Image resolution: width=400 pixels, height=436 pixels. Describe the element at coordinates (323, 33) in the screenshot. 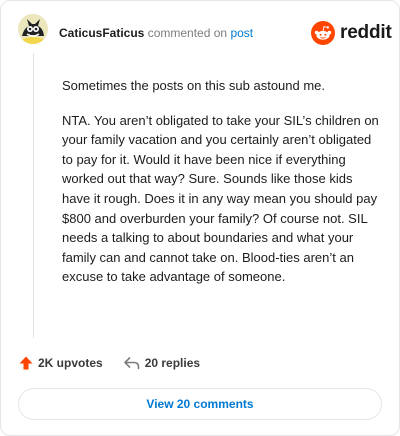

I see `reddit-alien-icon` at that location.